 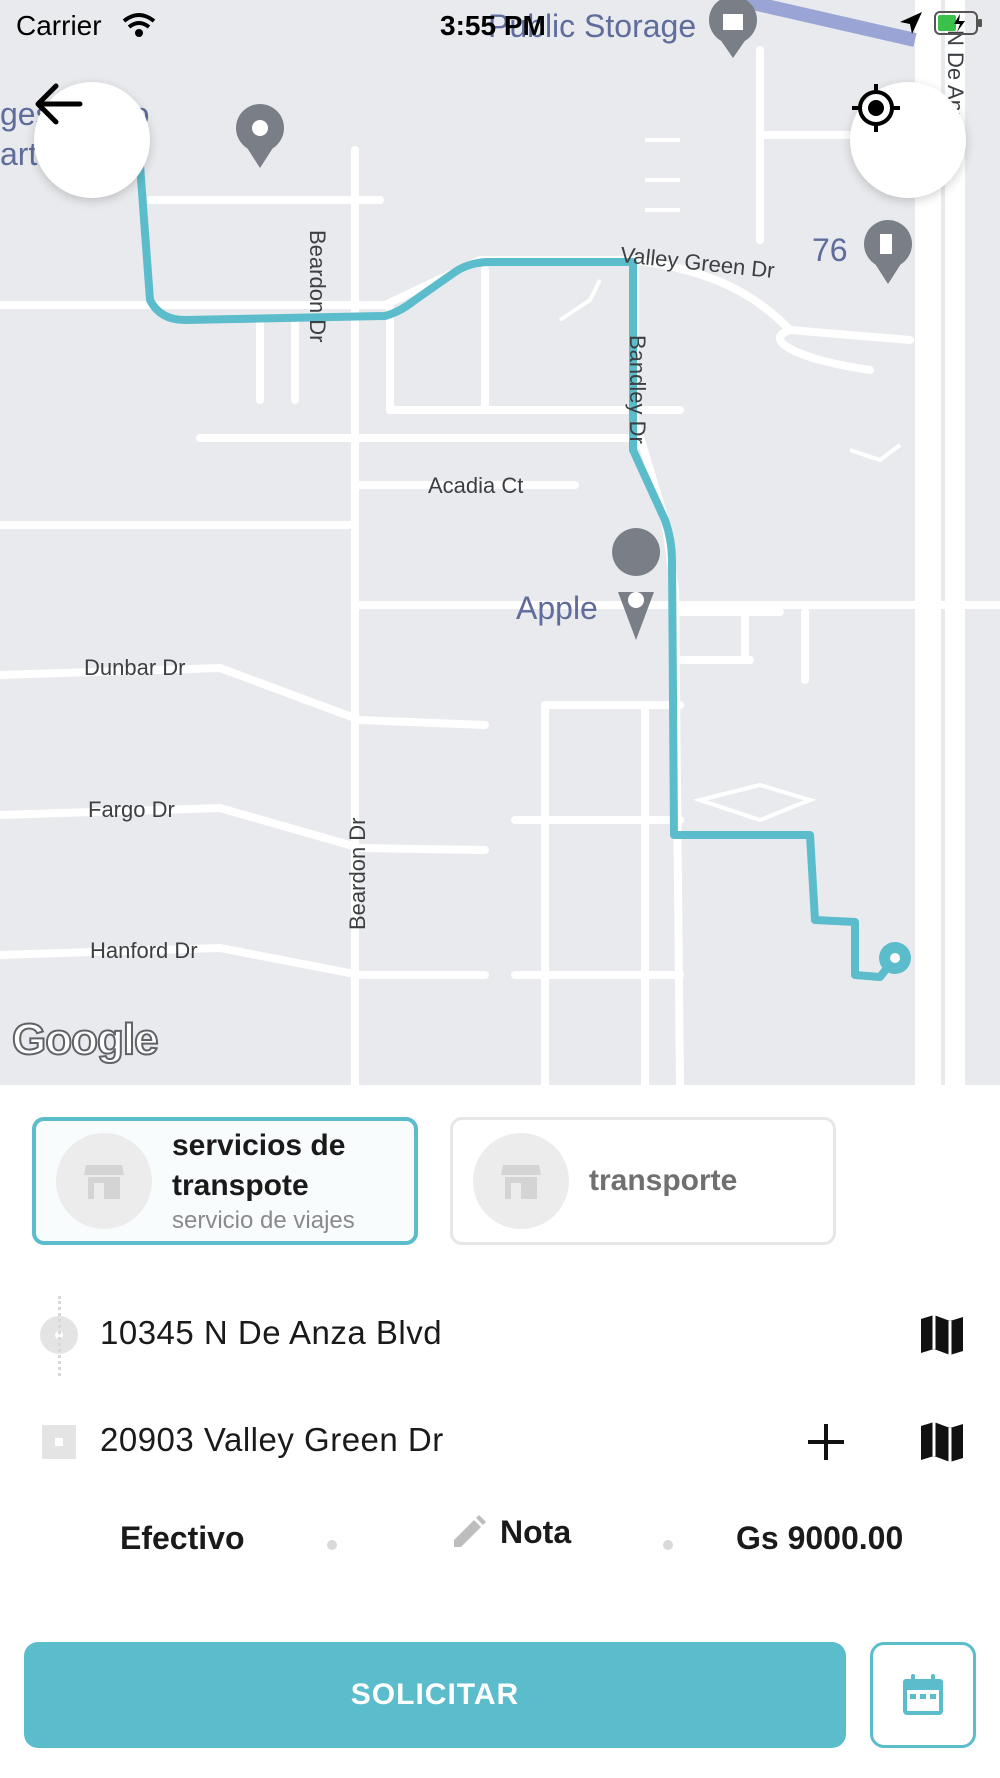 I want to click on apple-pin-icon, so click(x=636, y=584).